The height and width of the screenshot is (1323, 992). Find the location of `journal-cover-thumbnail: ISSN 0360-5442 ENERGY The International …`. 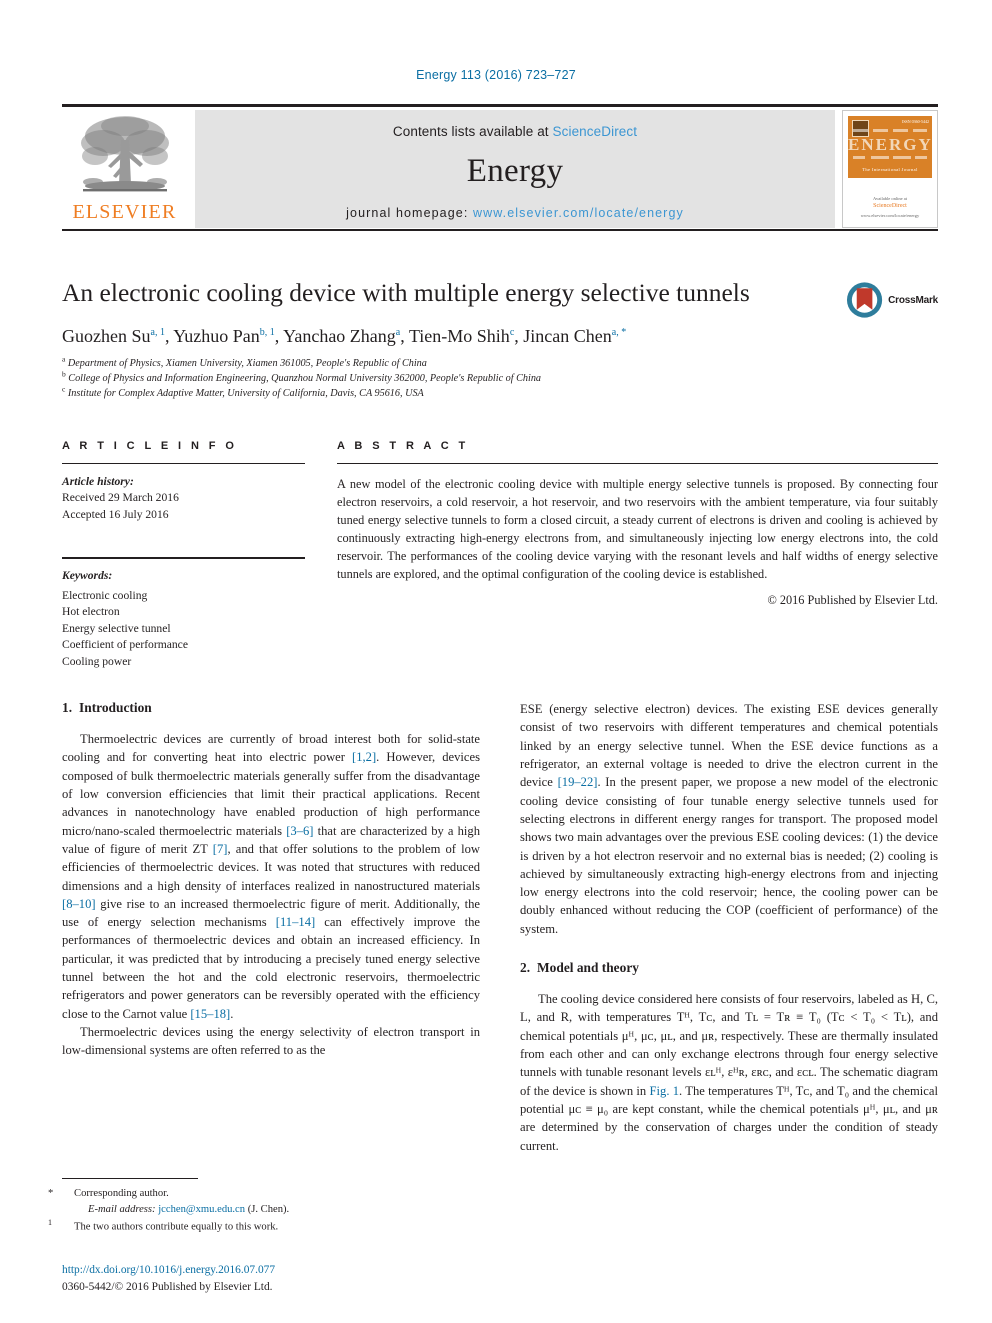

journal-cover-thumbnail: ISSN 0360-5442 ENERGY The International … is located at coordinates (890, 169).